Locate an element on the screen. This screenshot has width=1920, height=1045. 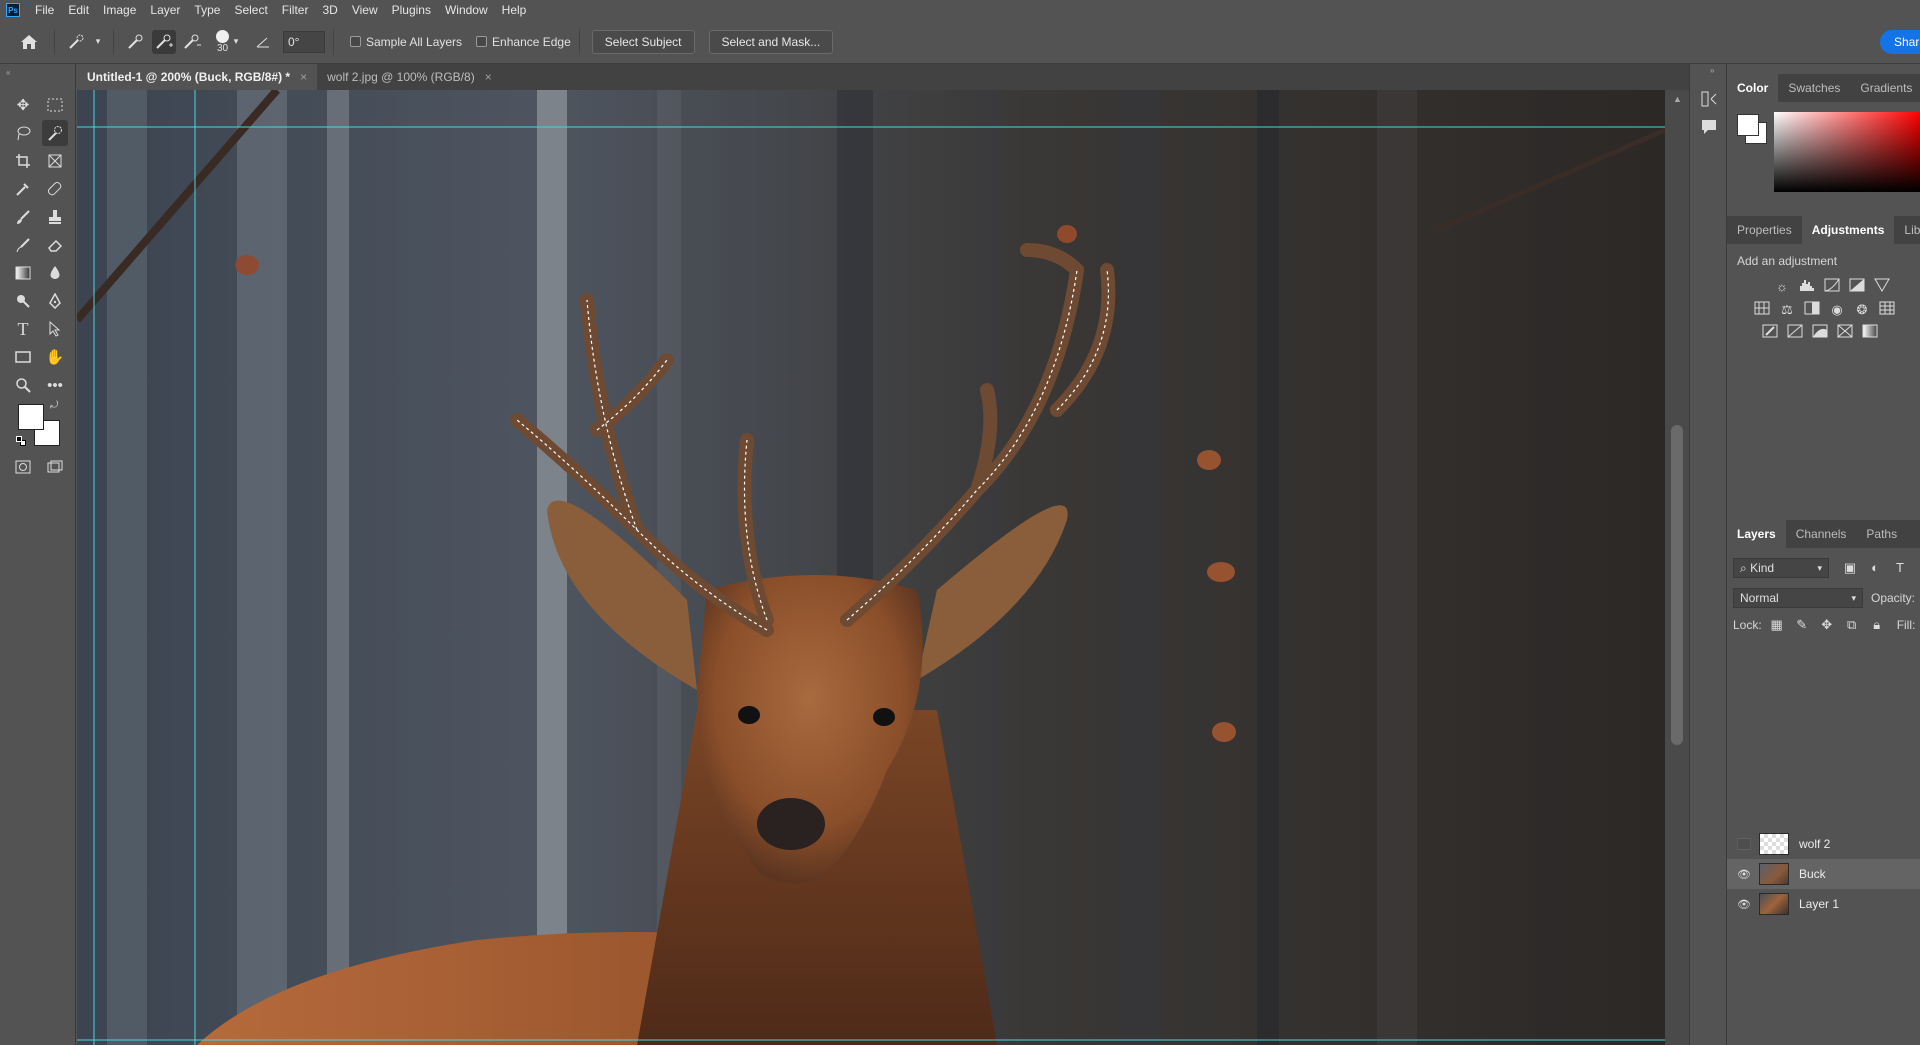
visibility-toggle-empty is located at coordinates (1744, 844).